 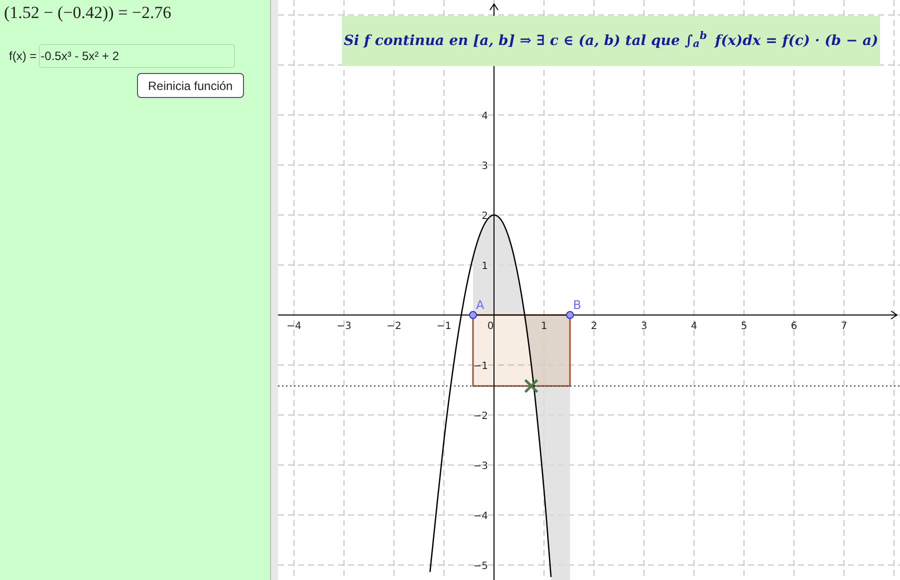 I want to click on axis-tick-label: 7, so click(x=844, y=326).